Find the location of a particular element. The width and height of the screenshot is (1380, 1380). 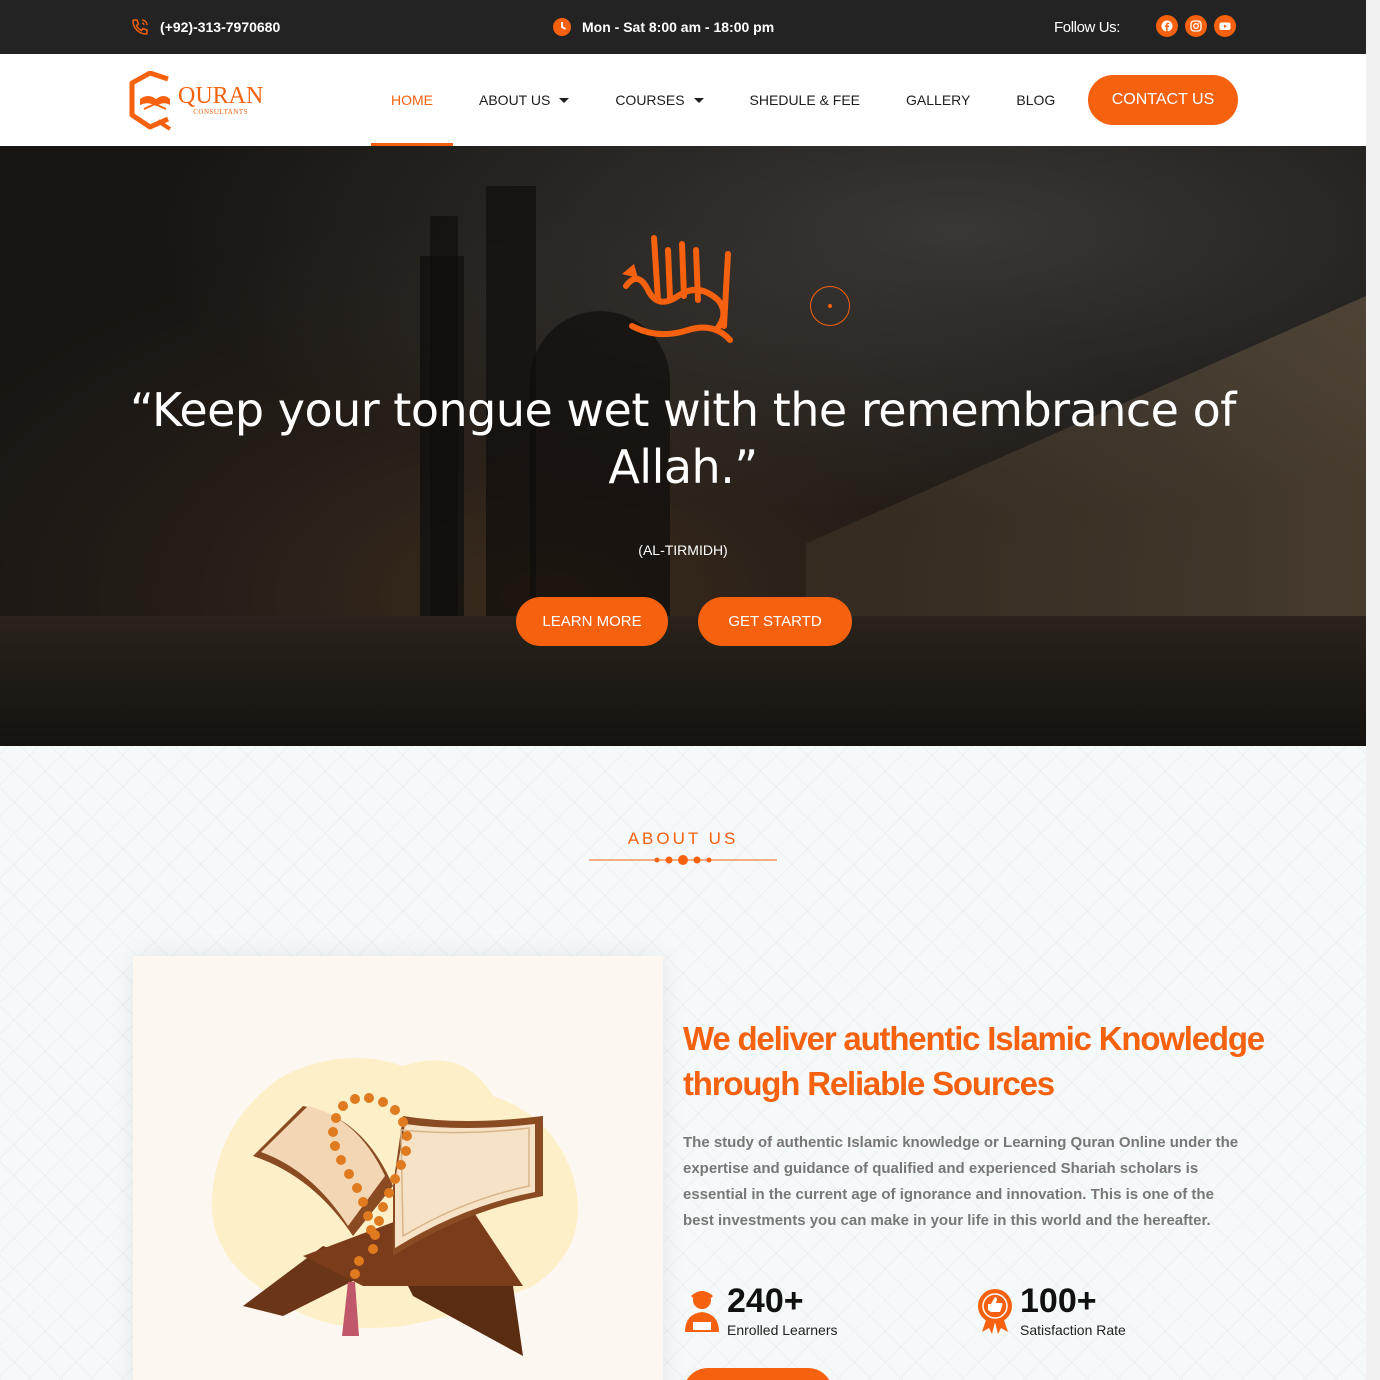

phone-contact: (+92)-313-7970680 is located at coordinates (205, 27).